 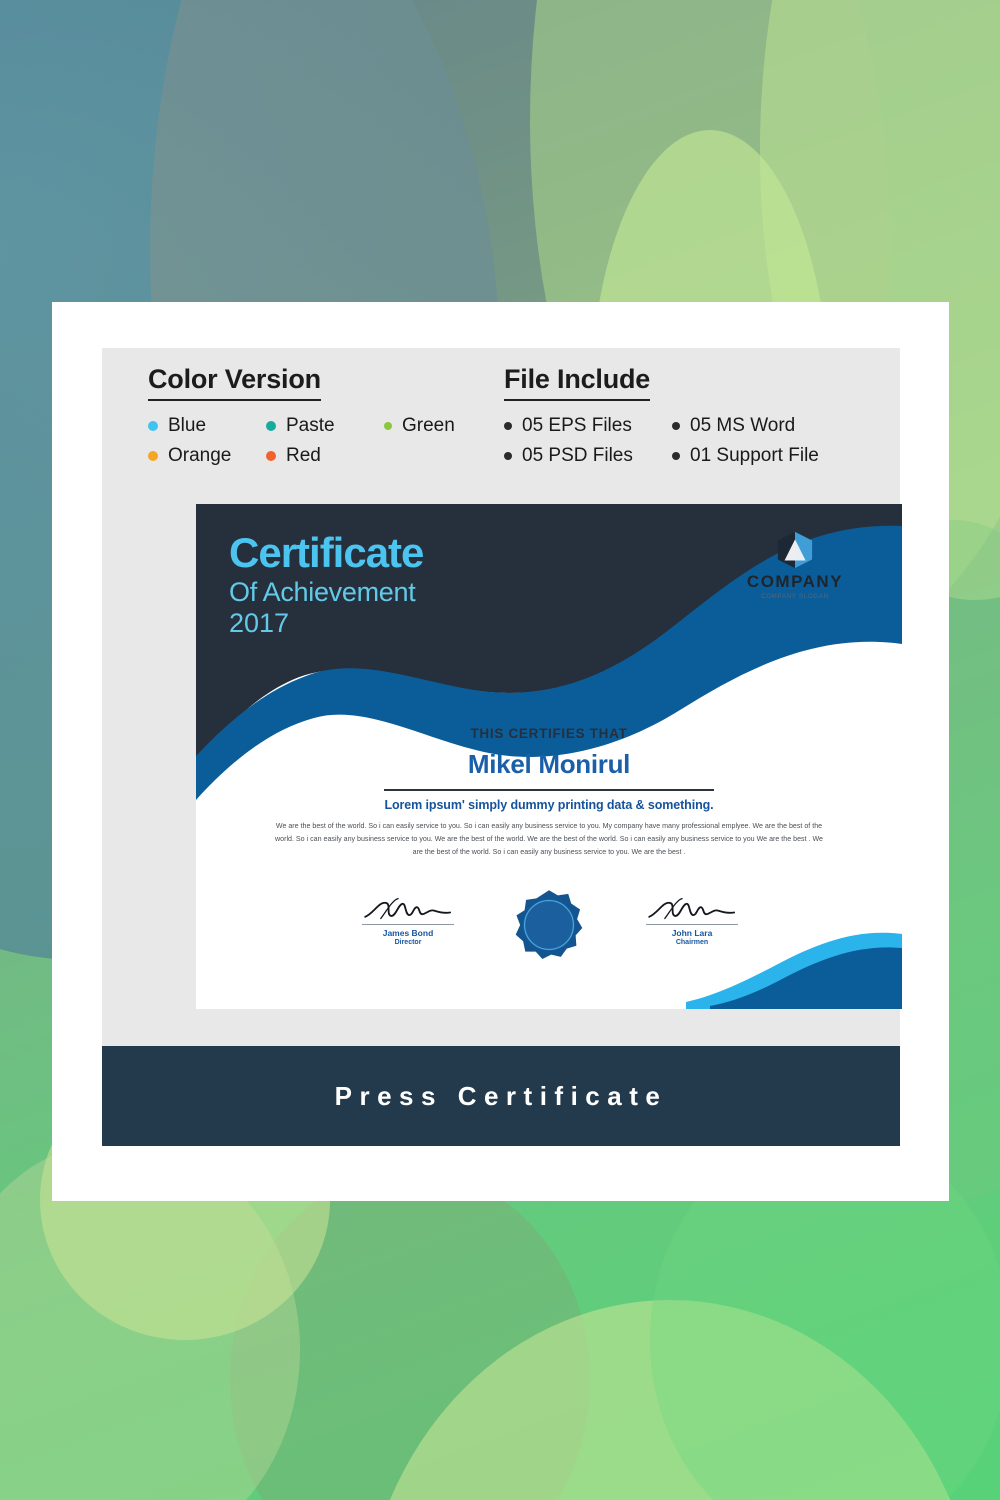 What do you see at coordinates (795, 550) in the screenshot?
I see `hexagon-logo-icon` at bounding box center [795, 550].